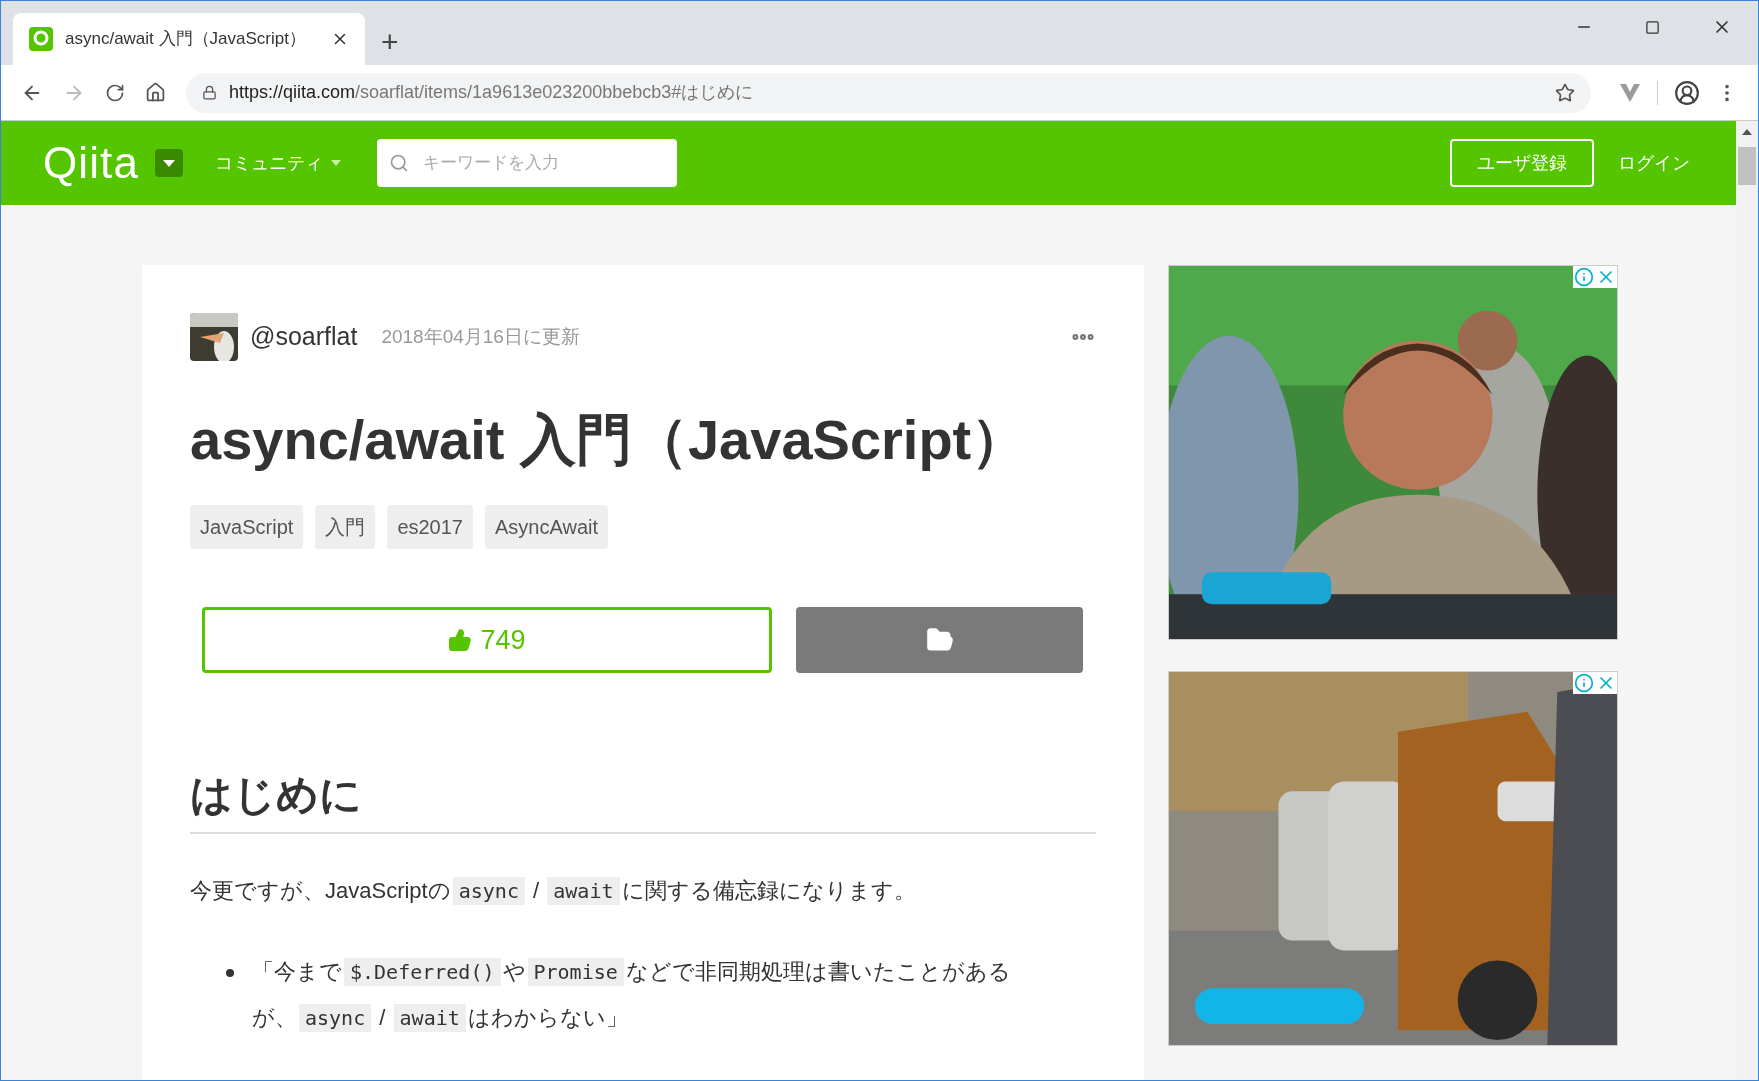 This screenshot has width=1759, height=1081. Describe the element at coordinates (1630, 92) in the screenshot. I see `extension-icon` at that location.